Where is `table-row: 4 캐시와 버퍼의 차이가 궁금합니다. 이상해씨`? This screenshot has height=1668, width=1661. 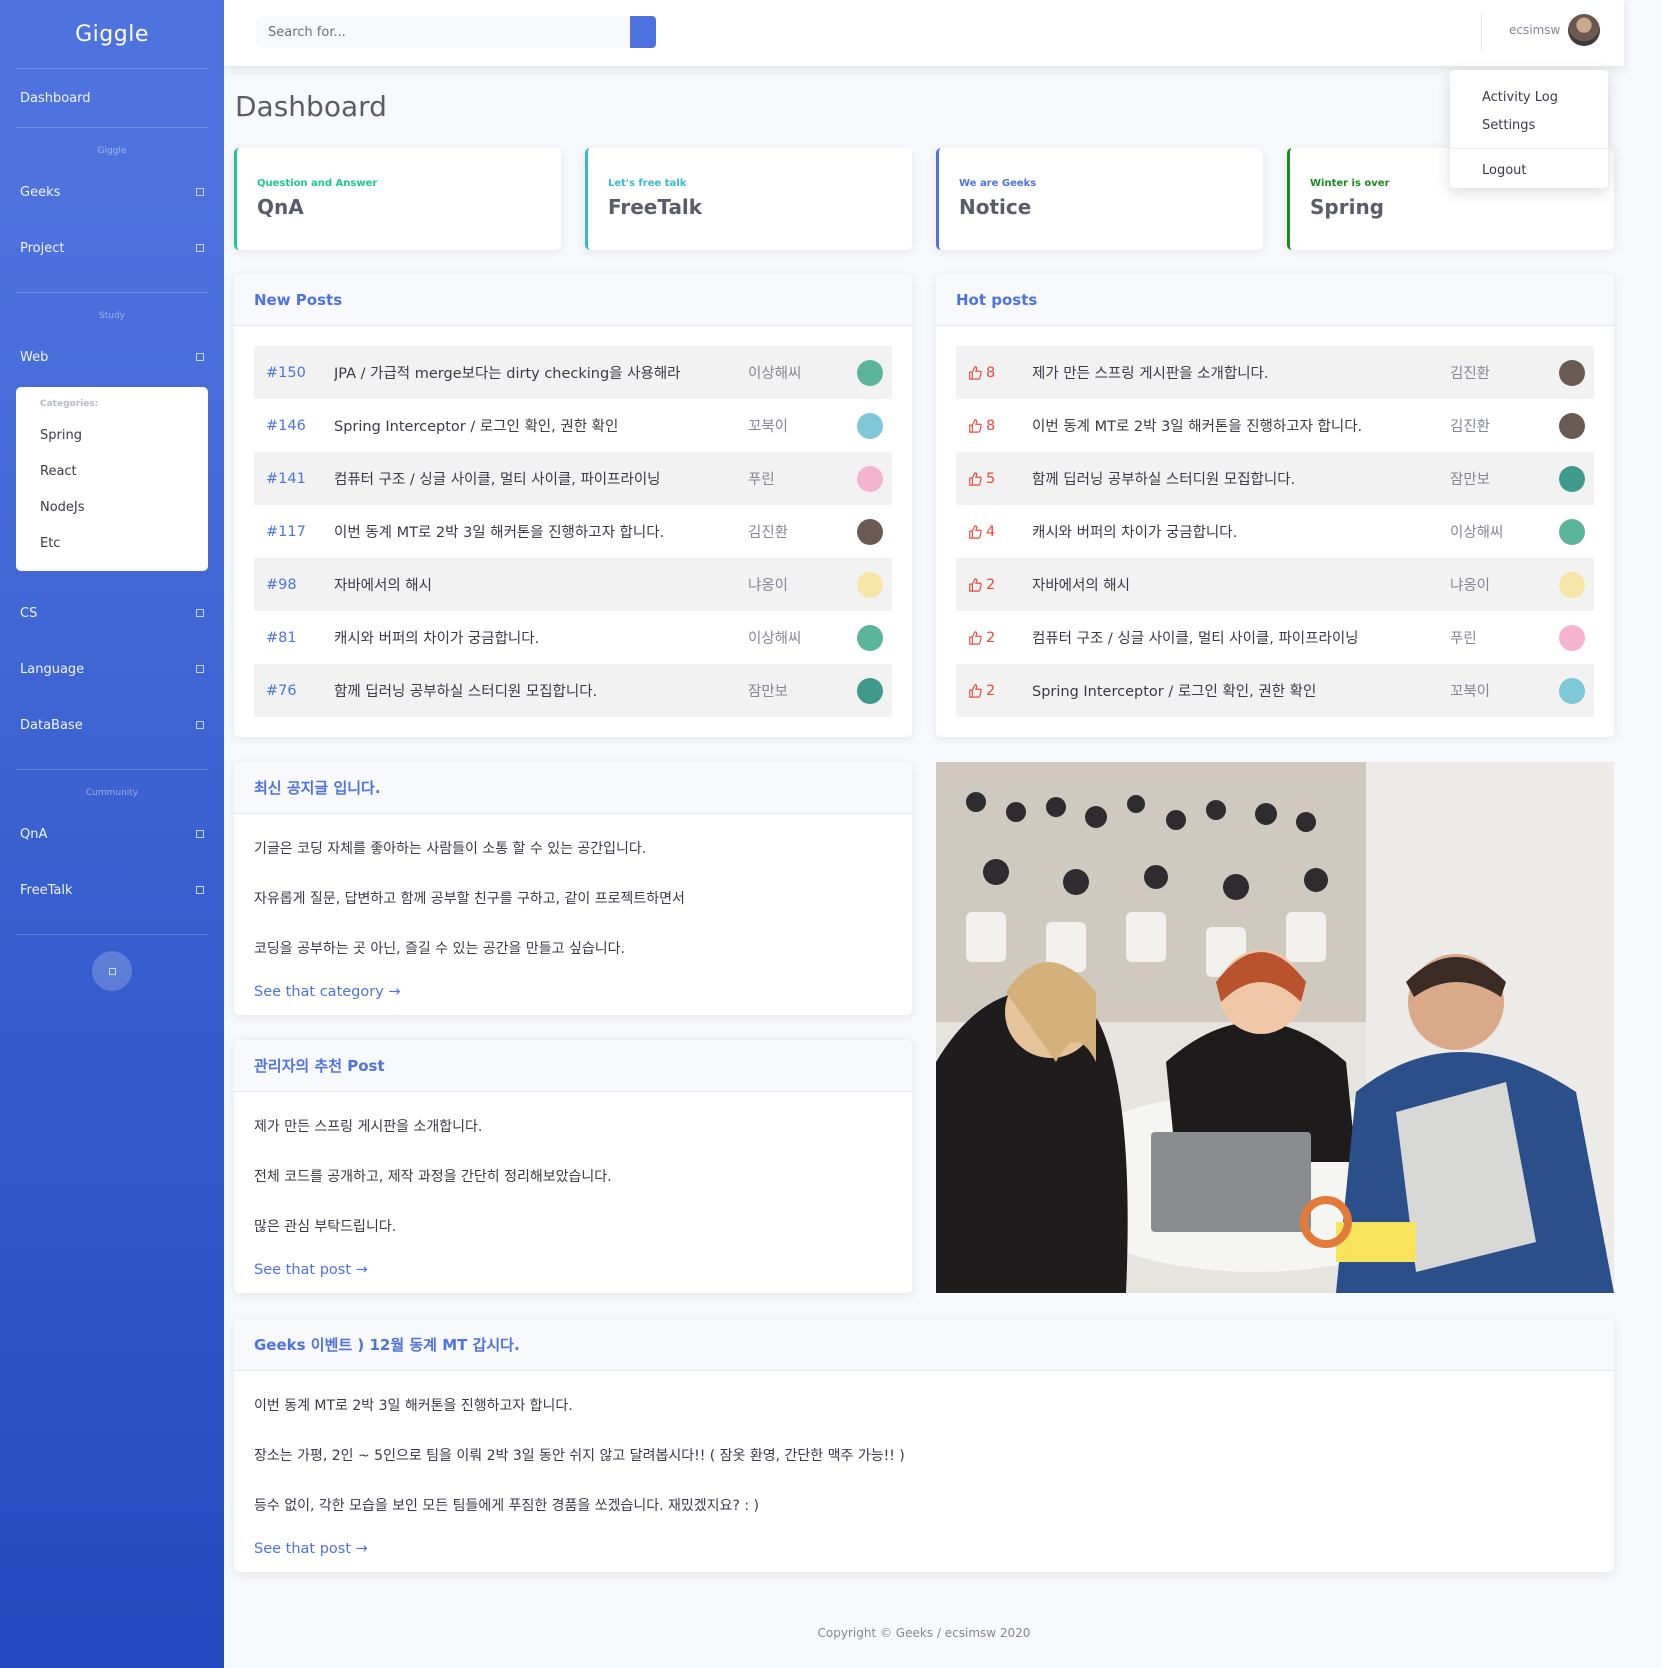
table-row: 4 캐시와 버퍼의 차이가 궁금합니다. 이상해씨 is located at coordinates (1275, 531).